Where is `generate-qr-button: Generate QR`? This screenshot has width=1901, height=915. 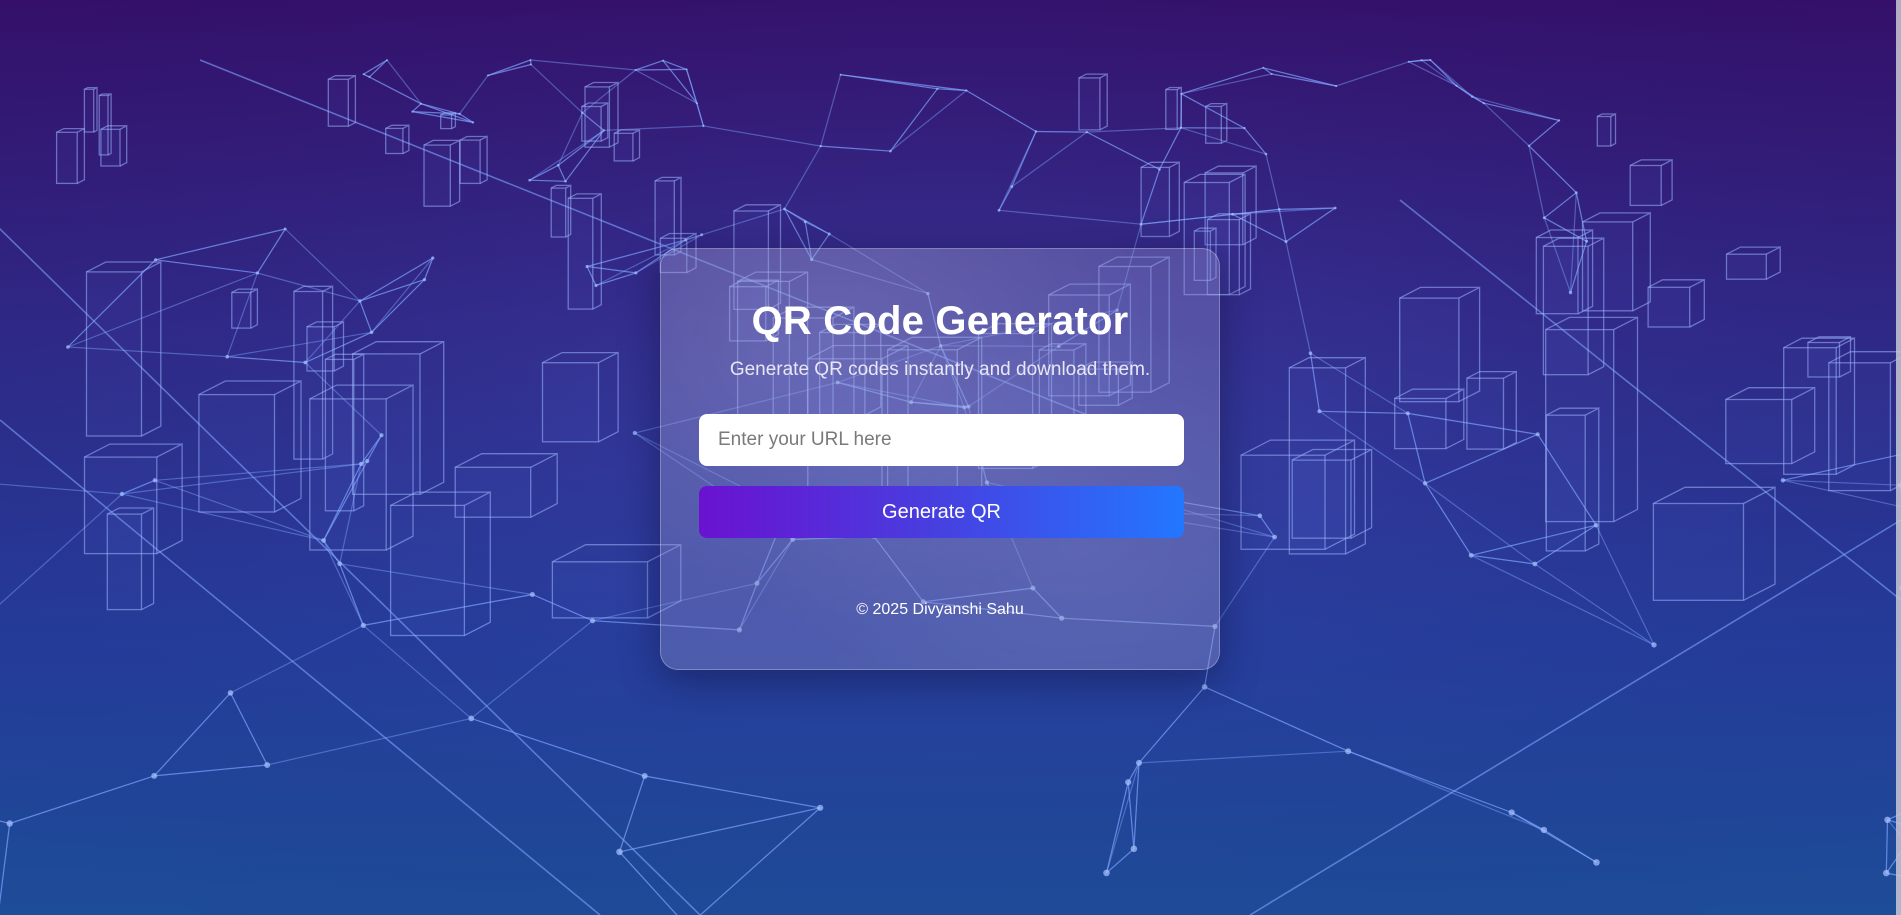 generate-qr-button: Generate QR is located at coordinates (941, 512).